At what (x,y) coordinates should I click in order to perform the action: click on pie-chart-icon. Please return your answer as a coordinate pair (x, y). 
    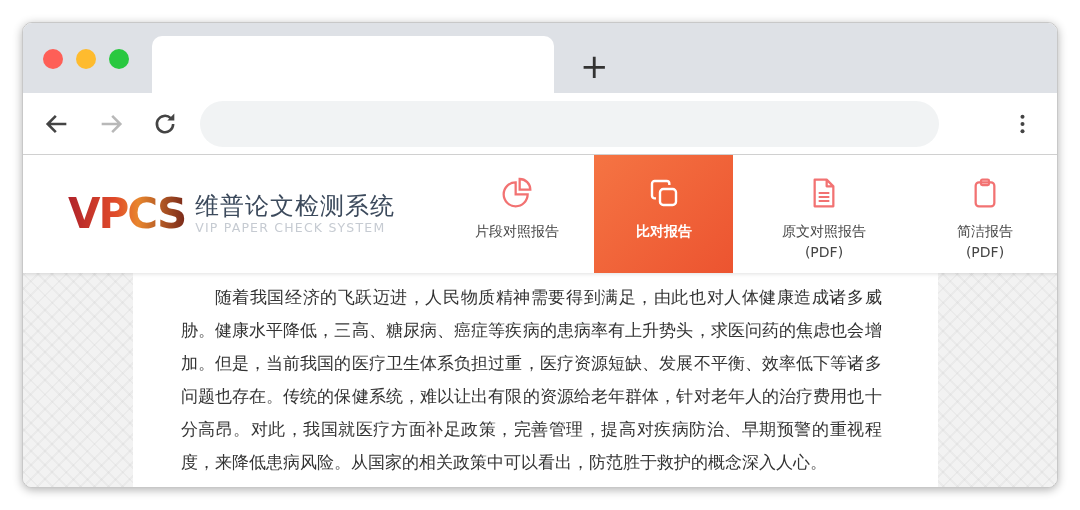
    Looking at the image, I should click on (517, 193).